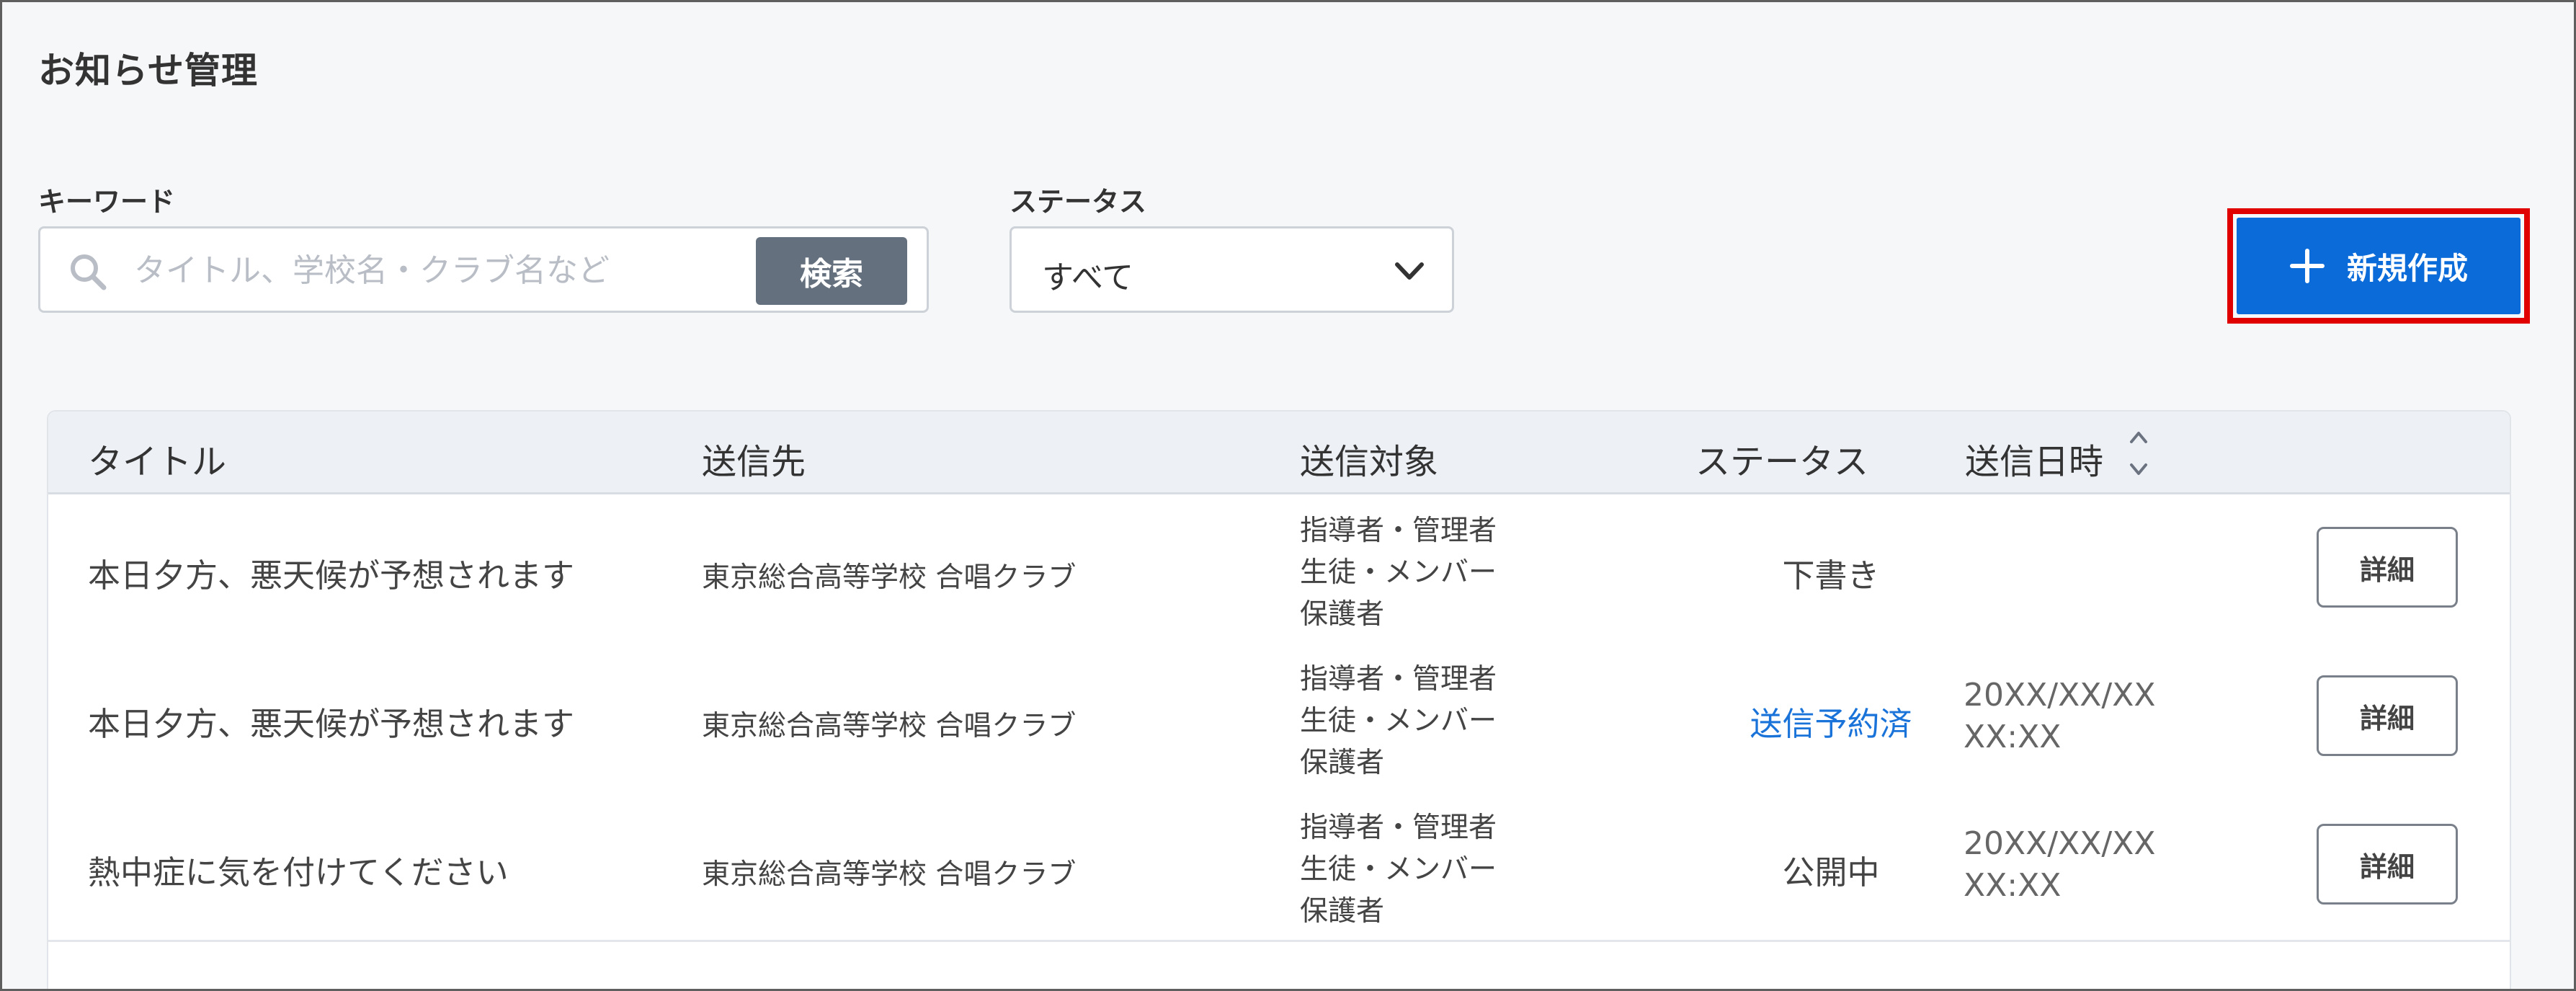 The width and height of the screenshot is (2576, 991). I want to click on header-sent-at: 送信日時, so click(2034, 458).